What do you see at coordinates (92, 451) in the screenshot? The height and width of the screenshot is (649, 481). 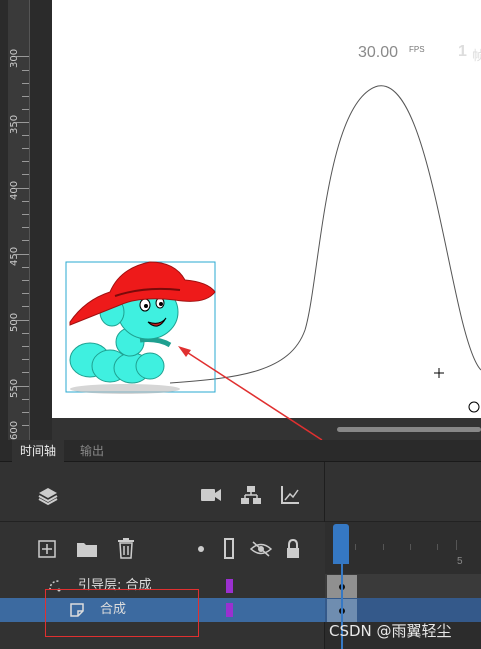 I see `tab-output: 输出` at bounding box center [92, 451].